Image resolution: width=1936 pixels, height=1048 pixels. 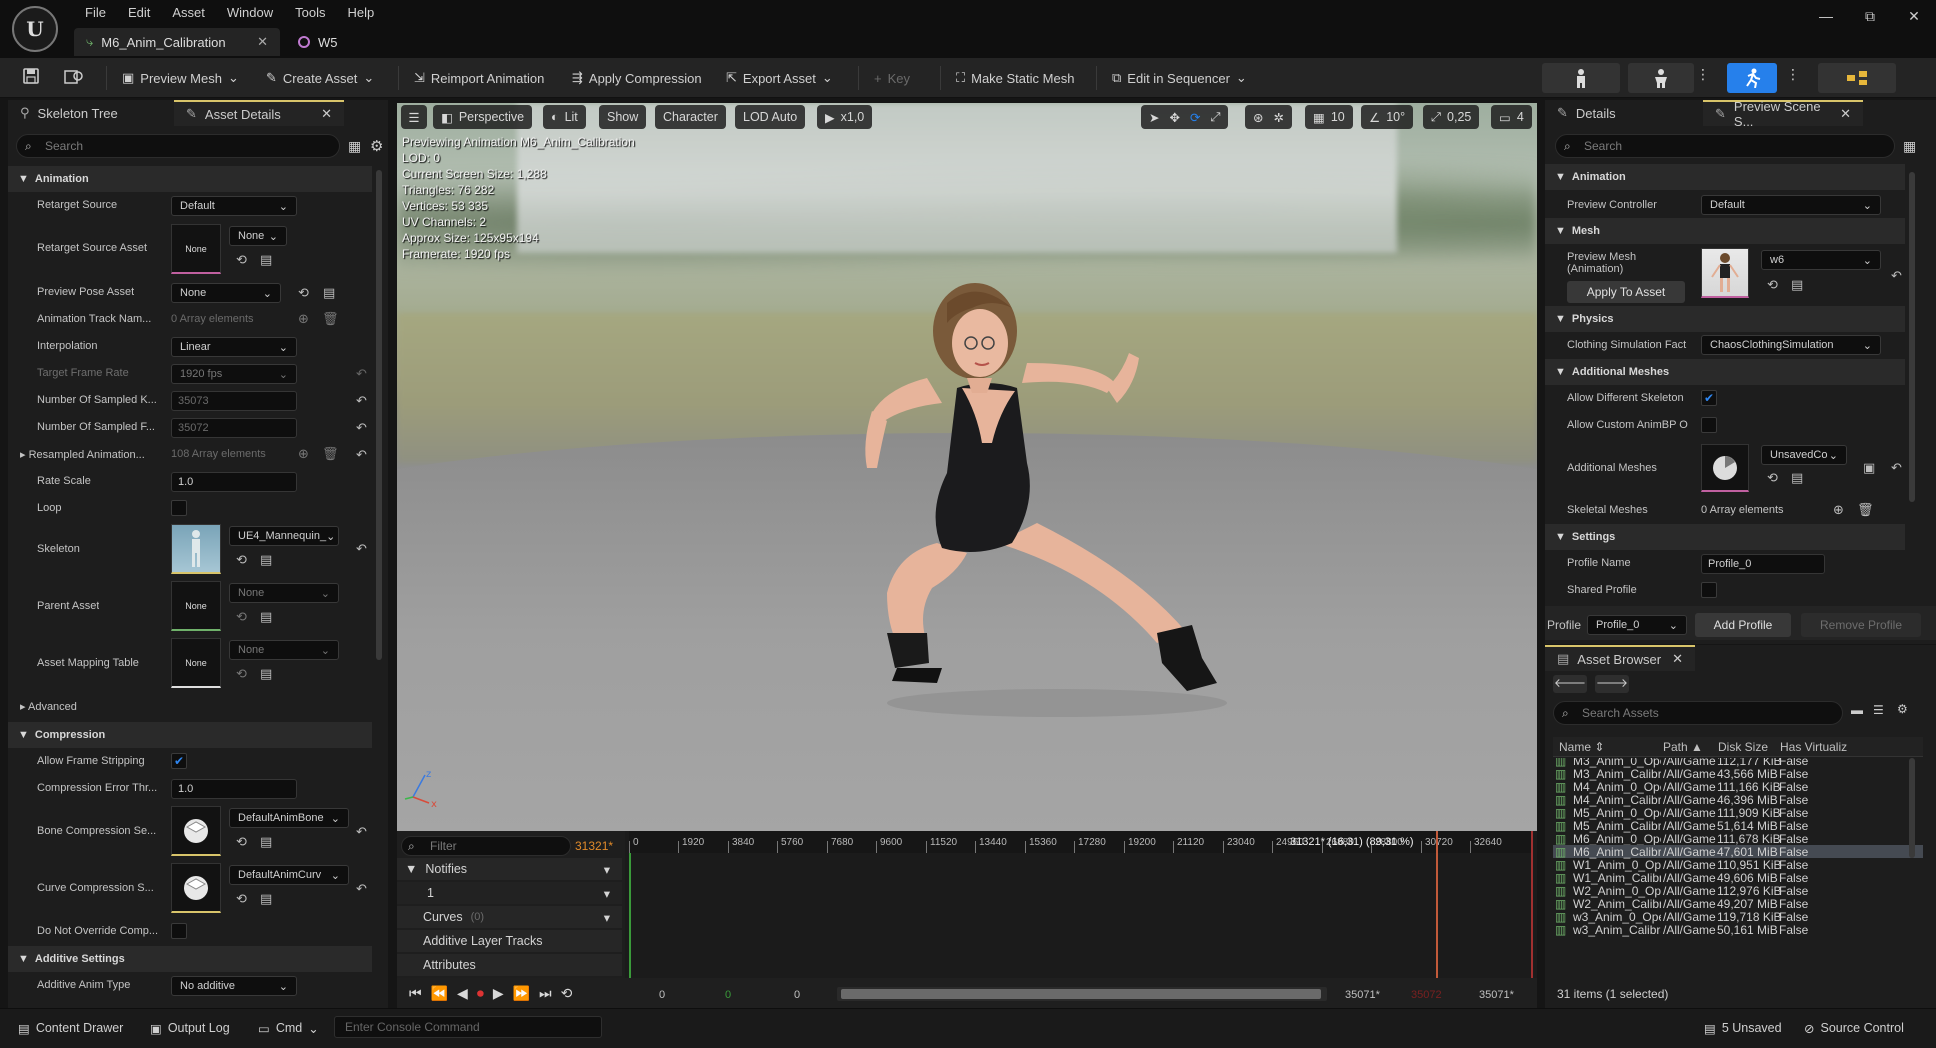 What do you see at coordinates (1725, 319) in the screenshot?
I see `category-physics: ▼ Physics` at bounding box center [1725, 319].